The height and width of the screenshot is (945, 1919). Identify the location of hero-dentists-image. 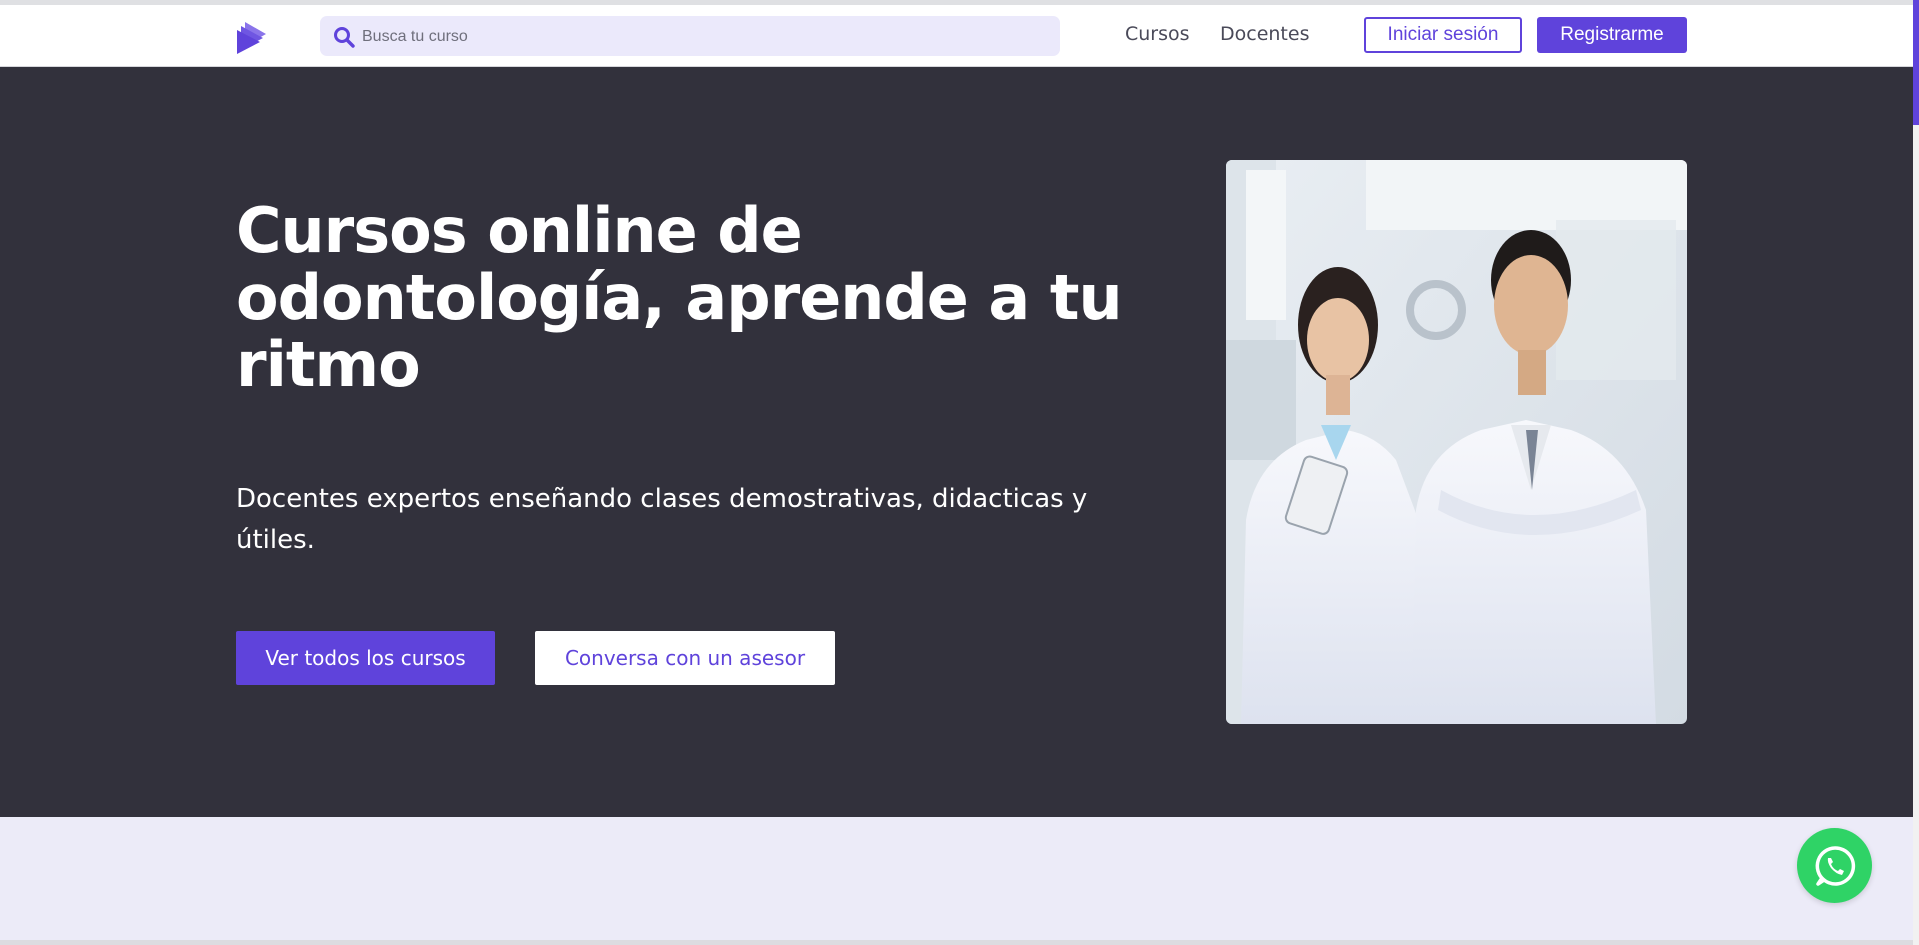
(1456, 442).